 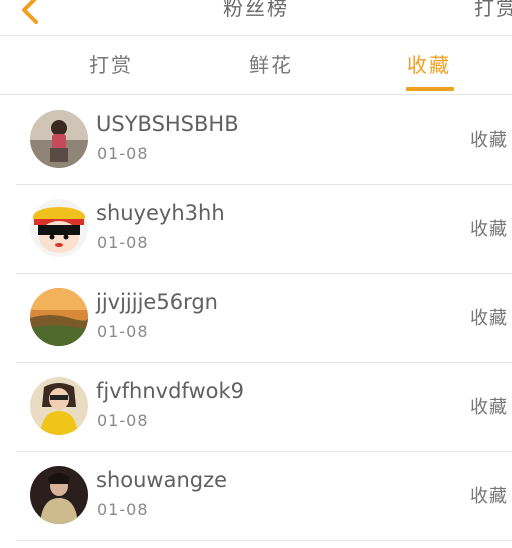 I want to click on tab-flowers: 鲜花, so click(x=271, y=63).